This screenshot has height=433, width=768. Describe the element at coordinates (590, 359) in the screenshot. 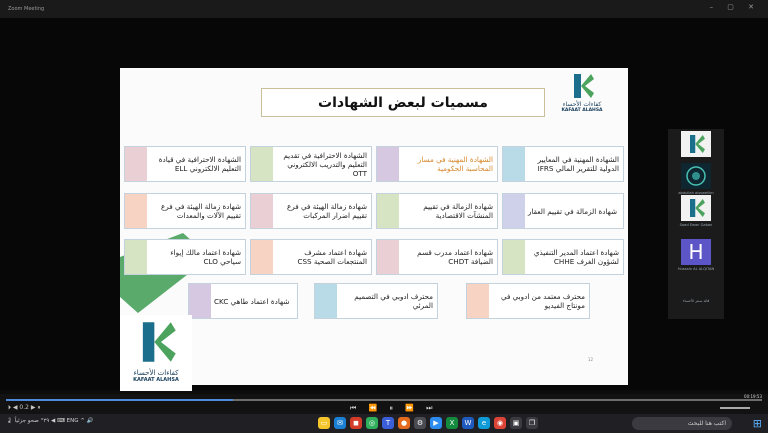

I see `slide-page-number: 12` at that location.